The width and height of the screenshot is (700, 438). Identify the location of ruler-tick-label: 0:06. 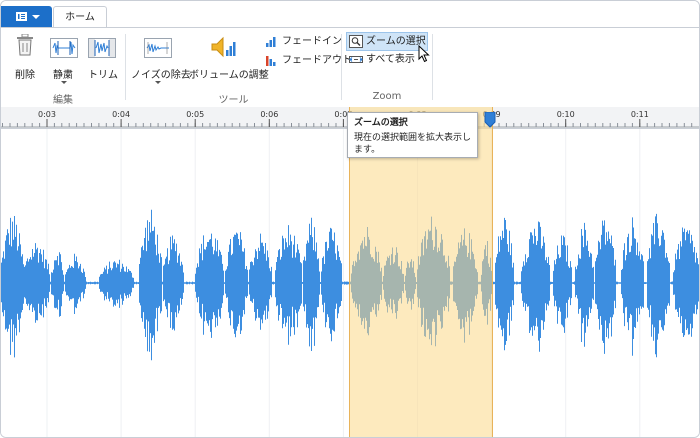
(269, 114).